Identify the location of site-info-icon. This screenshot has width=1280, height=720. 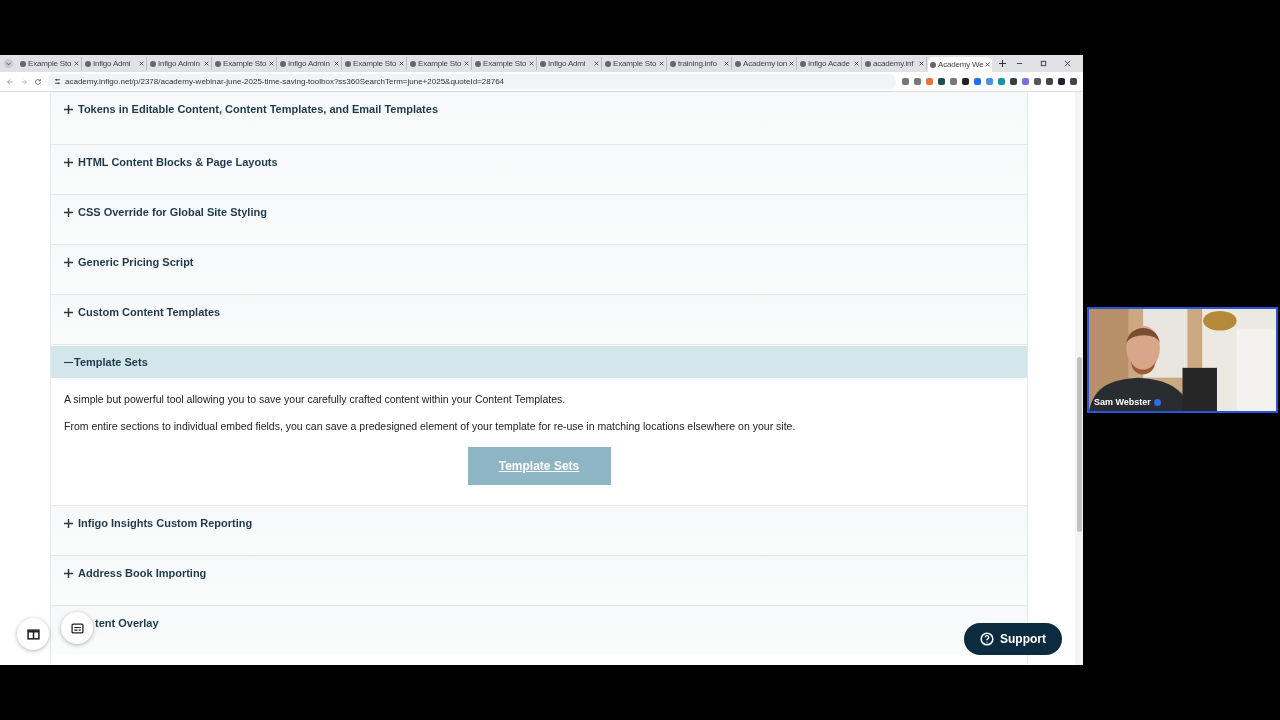
(57, 81).